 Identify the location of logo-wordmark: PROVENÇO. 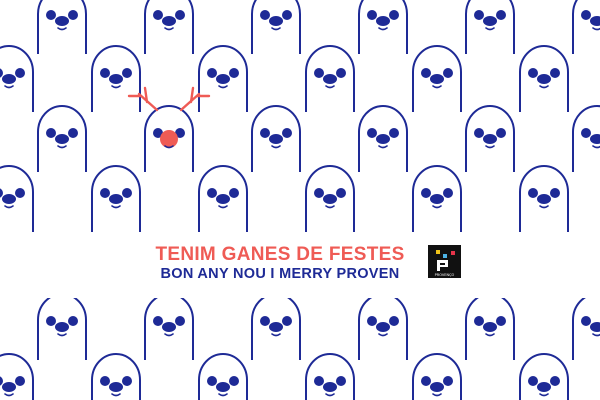
(444, 275).